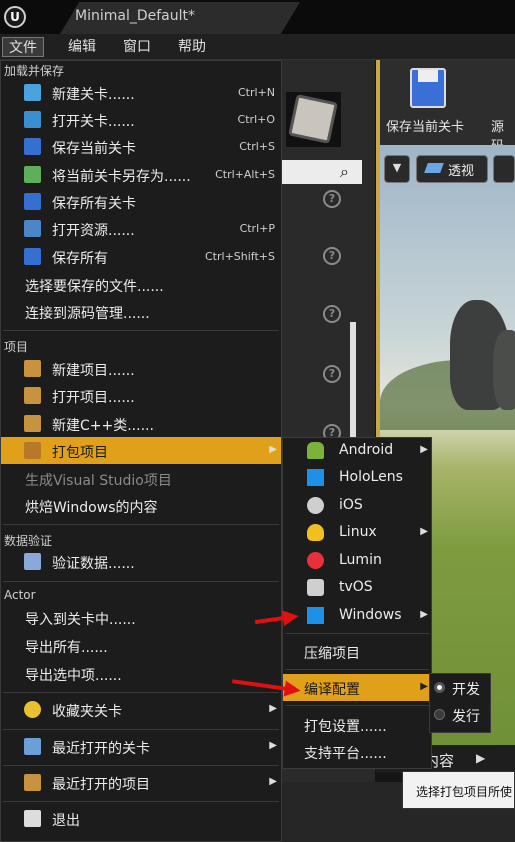 This screenshot has width=515, height=842. What do you see at coordinates (350, 172) in the screenshot?
I see `search-icon: ⌕` at bounding box center [350, 172].